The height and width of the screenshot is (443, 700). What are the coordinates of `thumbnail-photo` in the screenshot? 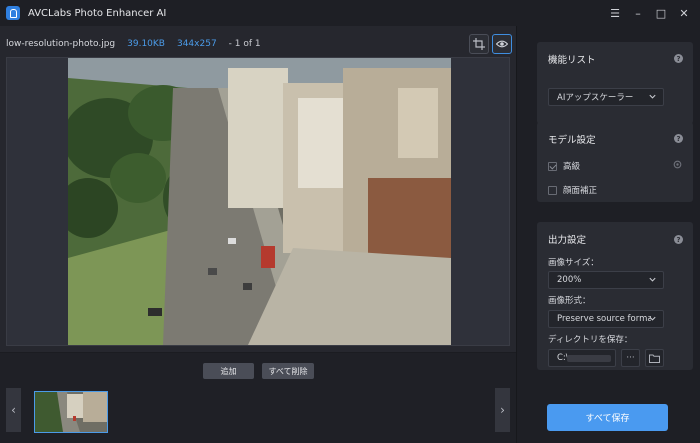 It's located at (71, 412).